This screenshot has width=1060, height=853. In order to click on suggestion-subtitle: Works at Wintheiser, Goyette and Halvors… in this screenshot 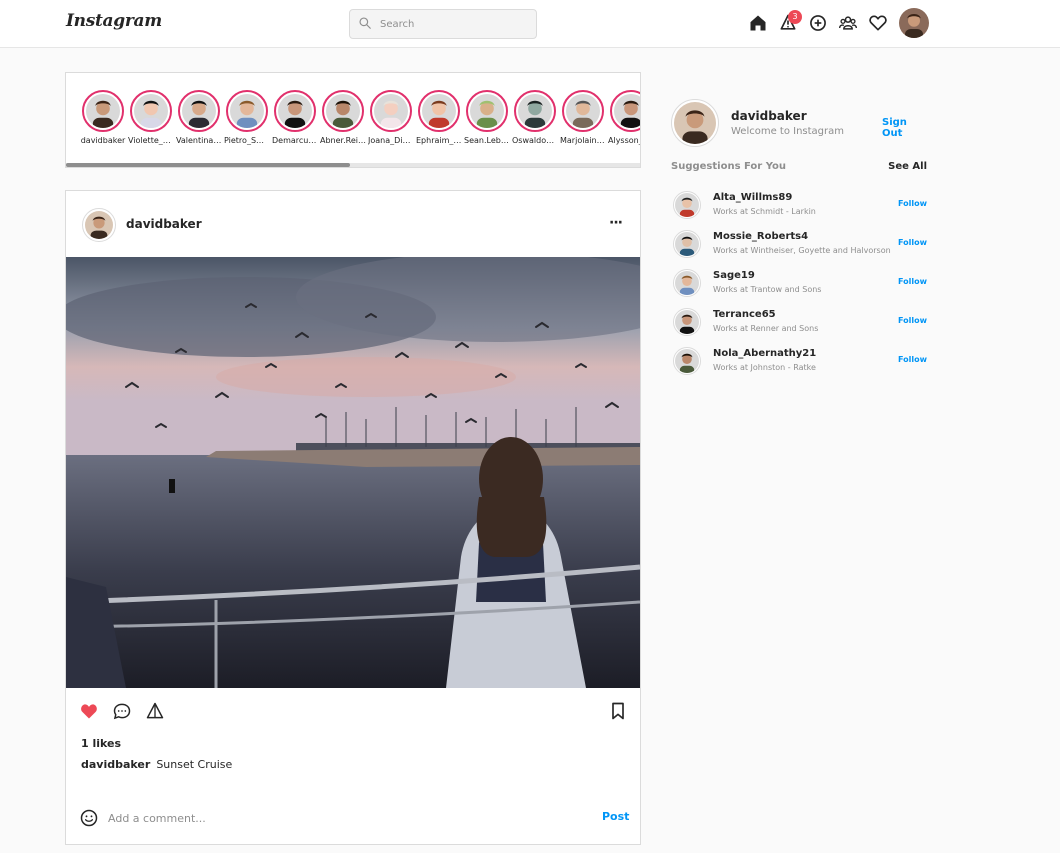, I will do `click(802, 250)`.